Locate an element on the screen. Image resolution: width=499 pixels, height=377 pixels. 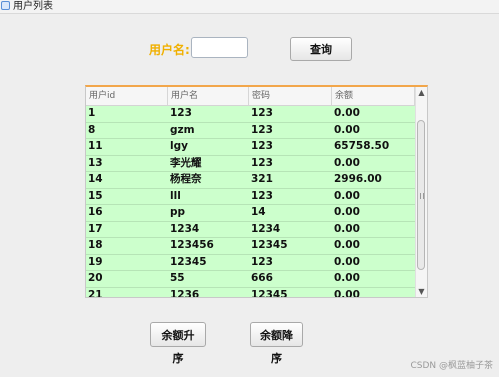
table-header: 用户id 用户名 密码 余额 is located at coordinates (250, 96).